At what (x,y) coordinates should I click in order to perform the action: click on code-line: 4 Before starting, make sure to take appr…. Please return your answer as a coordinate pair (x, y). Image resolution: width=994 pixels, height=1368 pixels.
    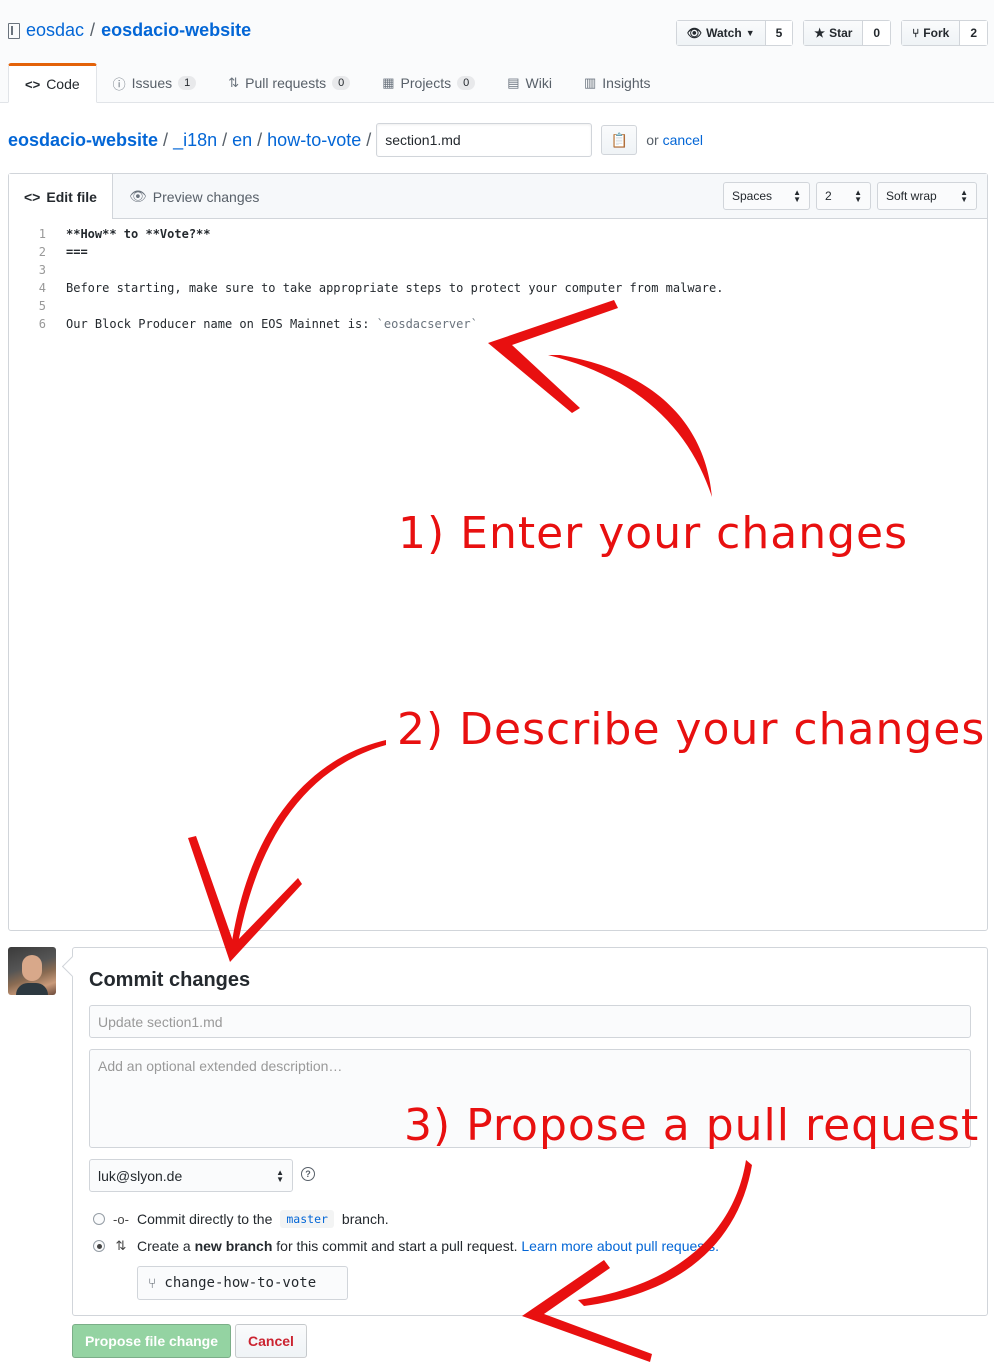
    Looking at the image, I should click on (498, 288).